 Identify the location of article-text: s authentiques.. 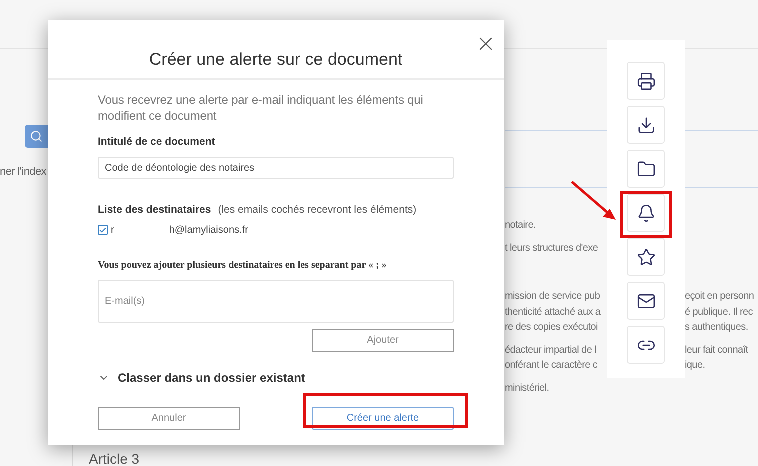
(717, 328).